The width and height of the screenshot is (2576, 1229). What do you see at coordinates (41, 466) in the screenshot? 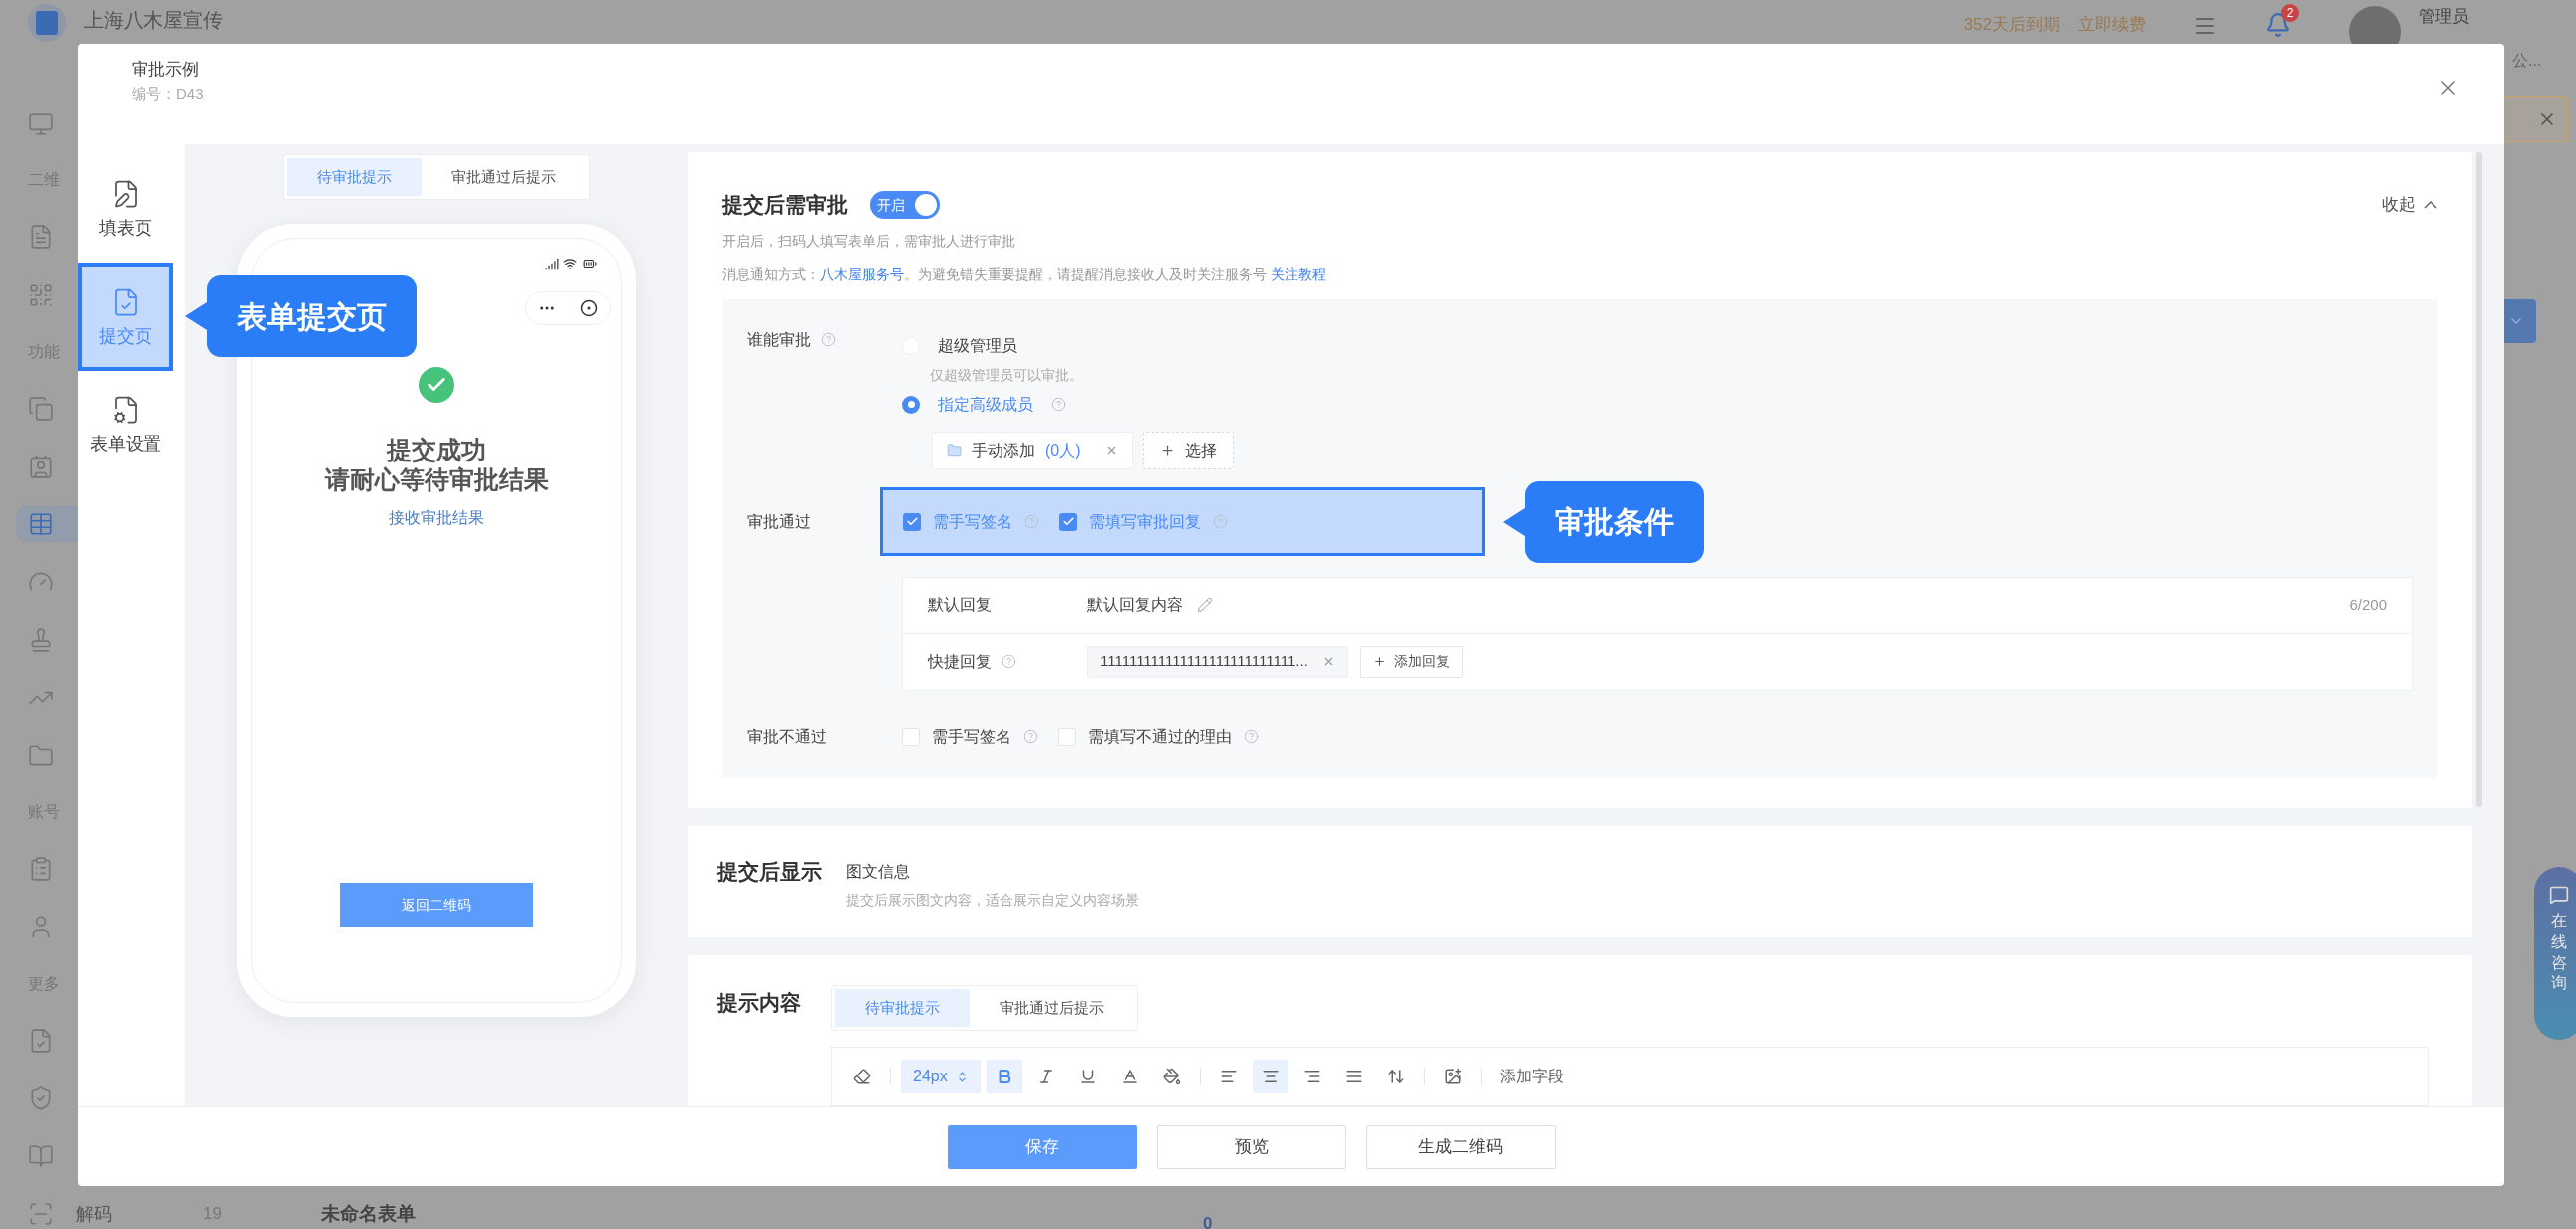
I see `contact-card-icon` at bounding box center [41, 466].